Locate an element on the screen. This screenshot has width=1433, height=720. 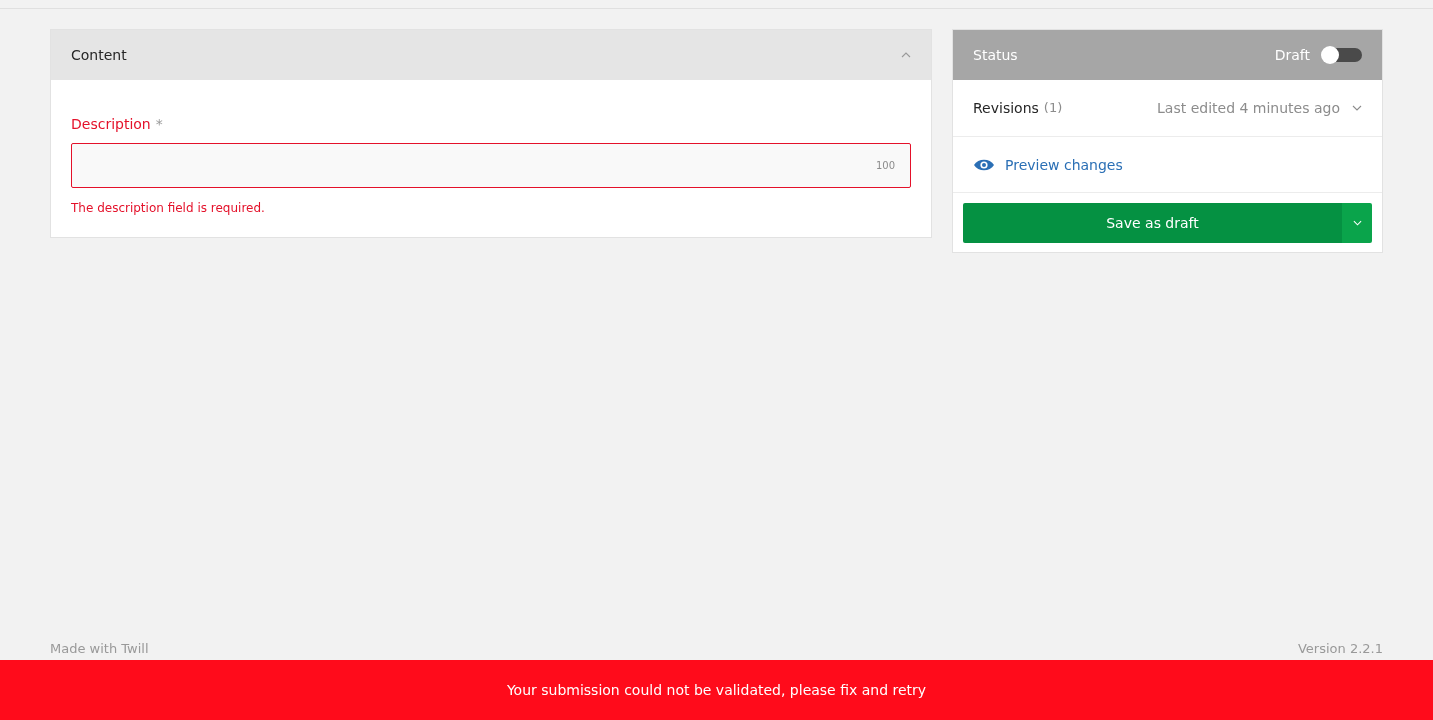
error-message: The description field is required. is located at coordinates (168, 208).